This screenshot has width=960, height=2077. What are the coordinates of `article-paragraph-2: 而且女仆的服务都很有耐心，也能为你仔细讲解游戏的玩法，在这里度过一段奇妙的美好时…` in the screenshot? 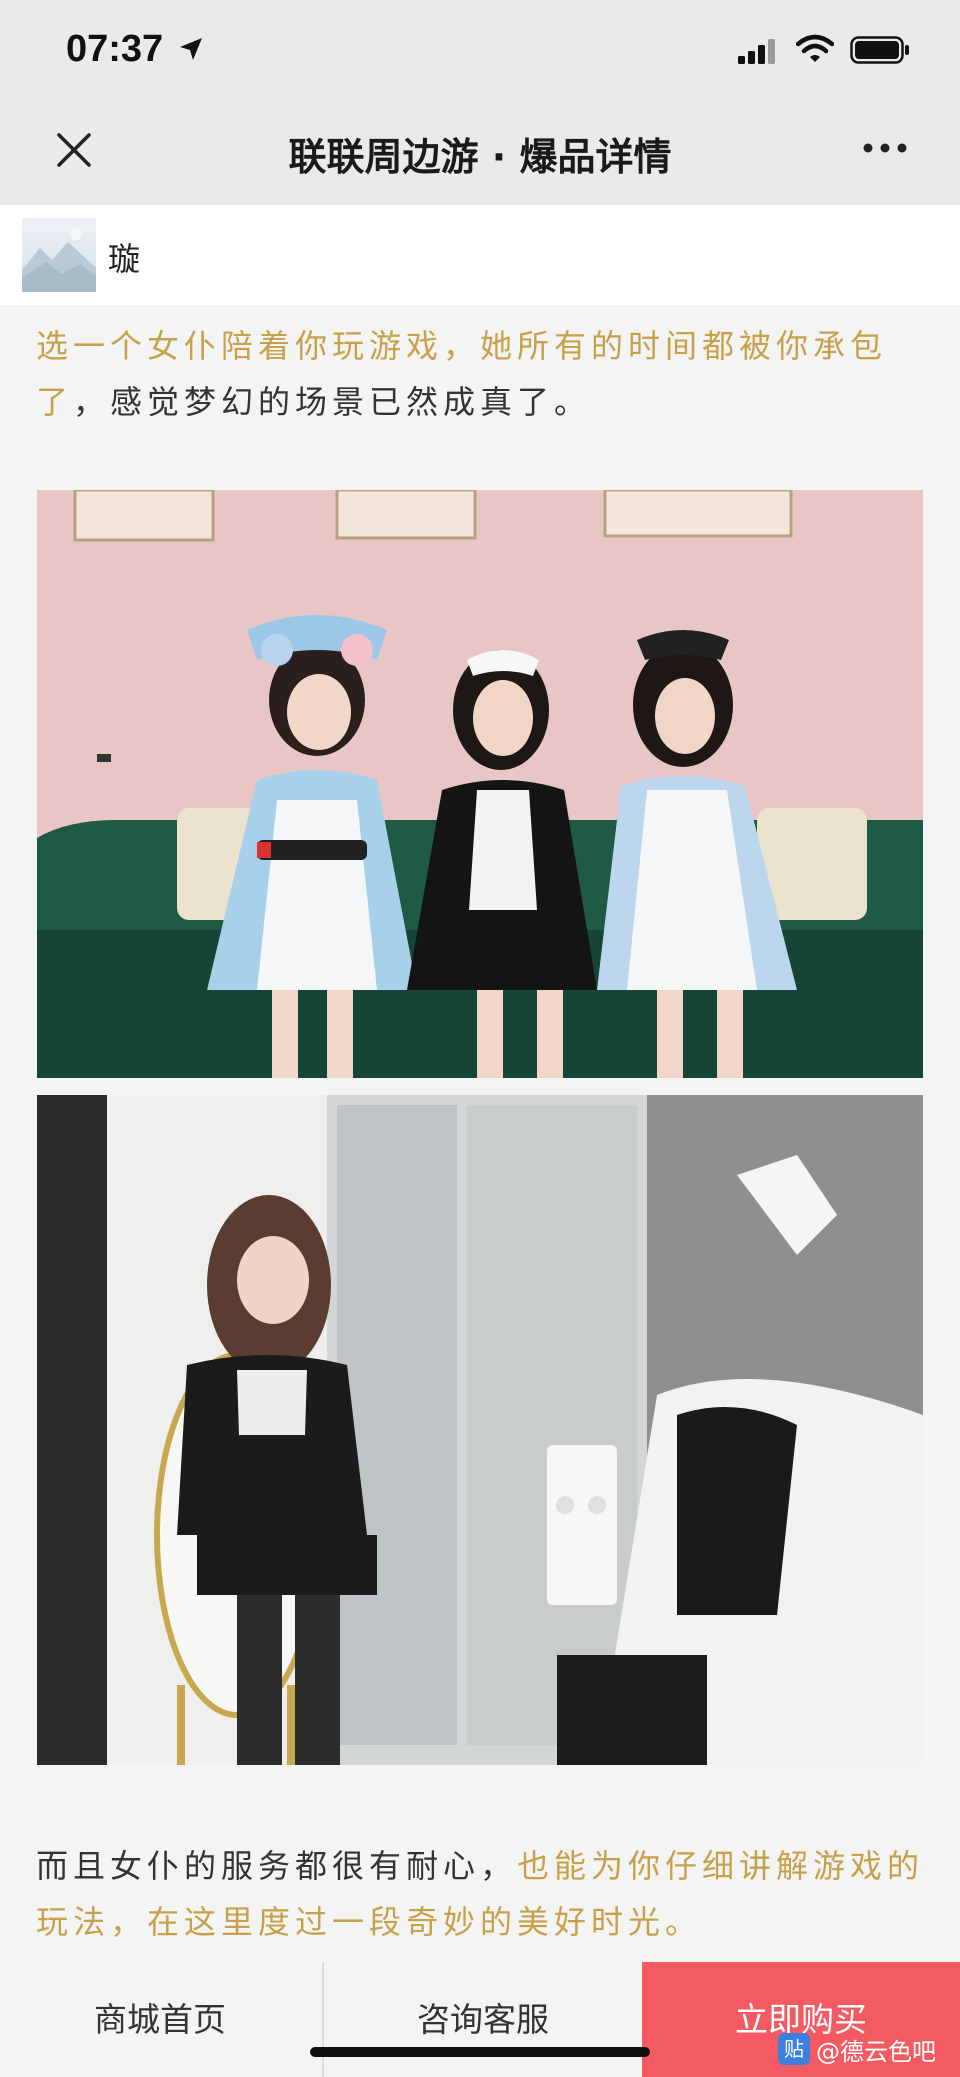 It's located at (481, 1894).